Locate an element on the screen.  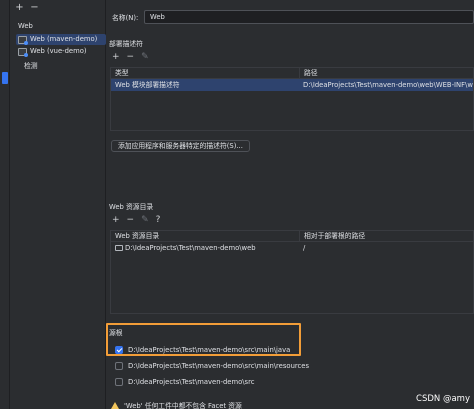
column-header-type: 类型 is located at coordinates (205, 73).